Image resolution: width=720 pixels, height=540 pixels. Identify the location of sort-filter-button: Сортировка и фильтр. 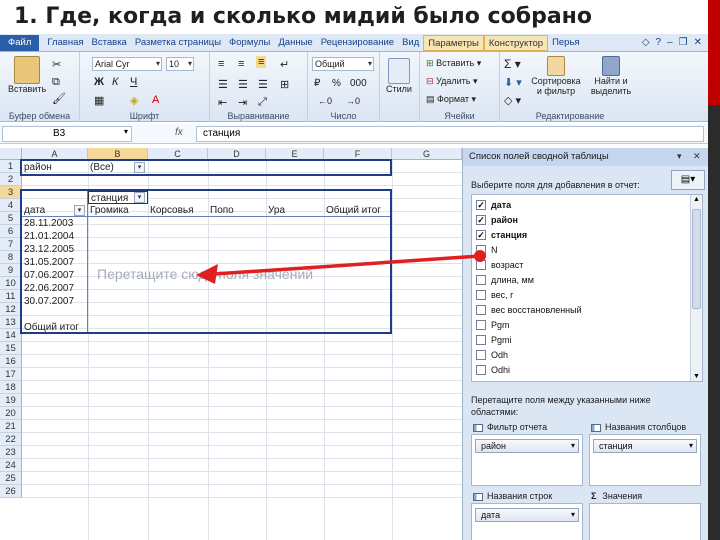
(556, 76).